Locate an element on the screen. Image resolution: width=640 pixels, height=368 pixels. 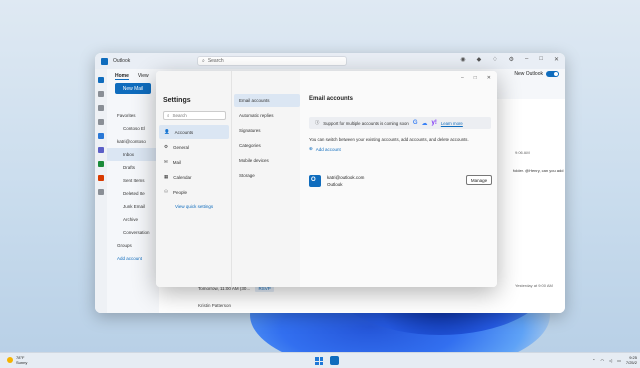
premium-icon: ◆ is located at coordinates (479, 59).